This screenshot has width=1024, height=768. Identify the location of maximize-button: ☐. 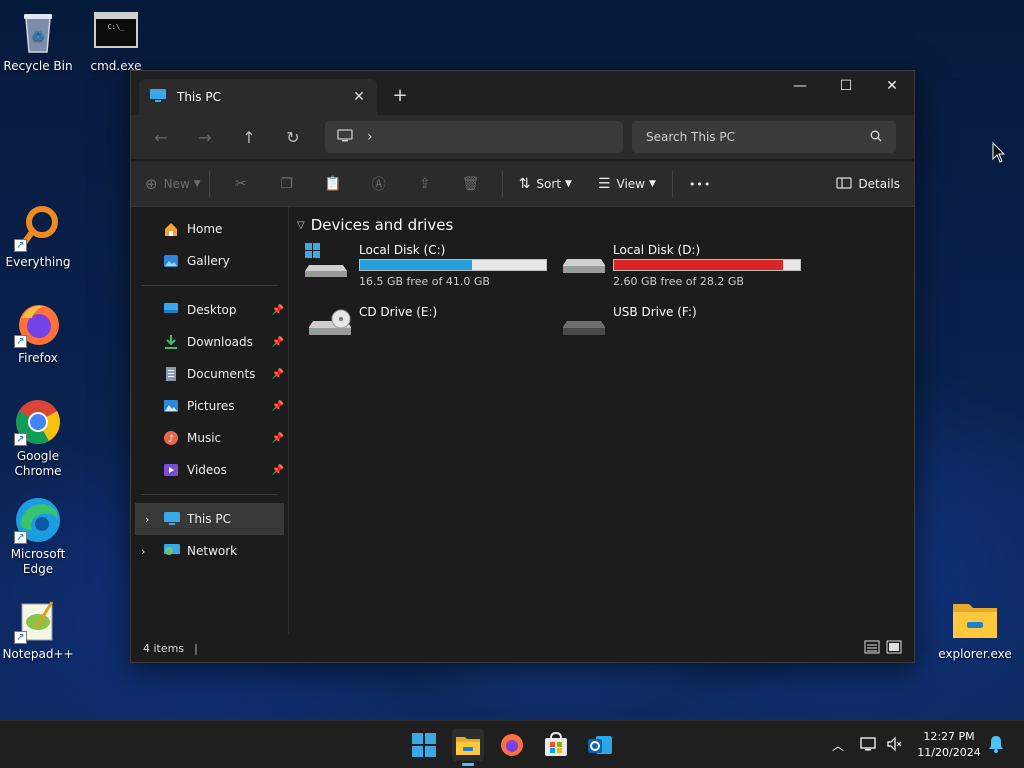
(846, 86).